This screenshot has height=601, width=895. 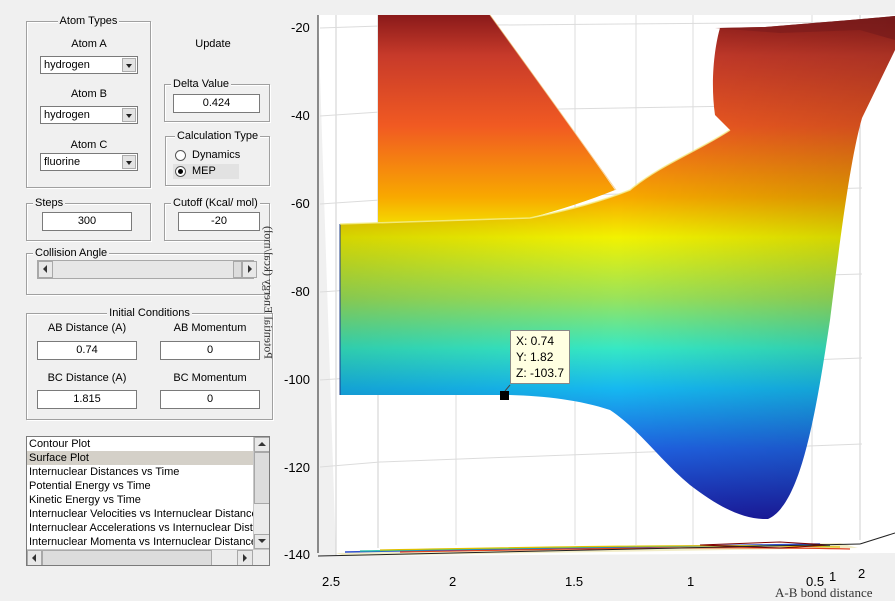 What do you see at coordinates (300, 27) in the screenshot?
I see `z-tick-label: -20` at bounding box center [300, 27].